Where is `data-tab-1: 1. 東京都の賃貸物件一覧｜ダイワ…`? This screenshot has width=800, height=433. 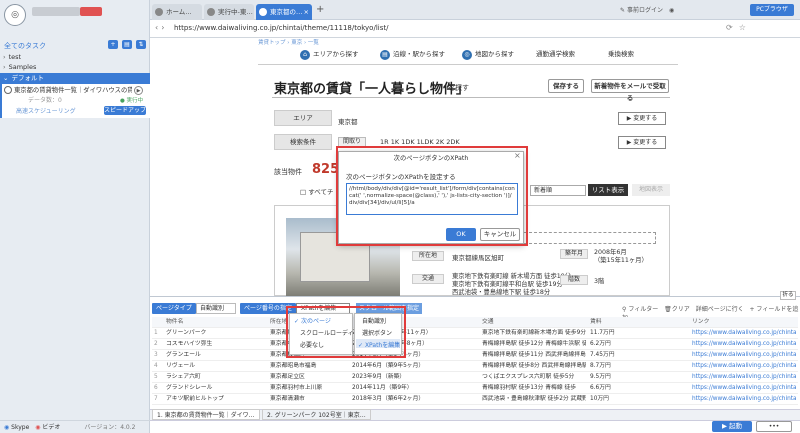 data-tab-1: 1. 東京都の賃貸物件一覧｜ダイワ… is located at coordinates (206, 414).